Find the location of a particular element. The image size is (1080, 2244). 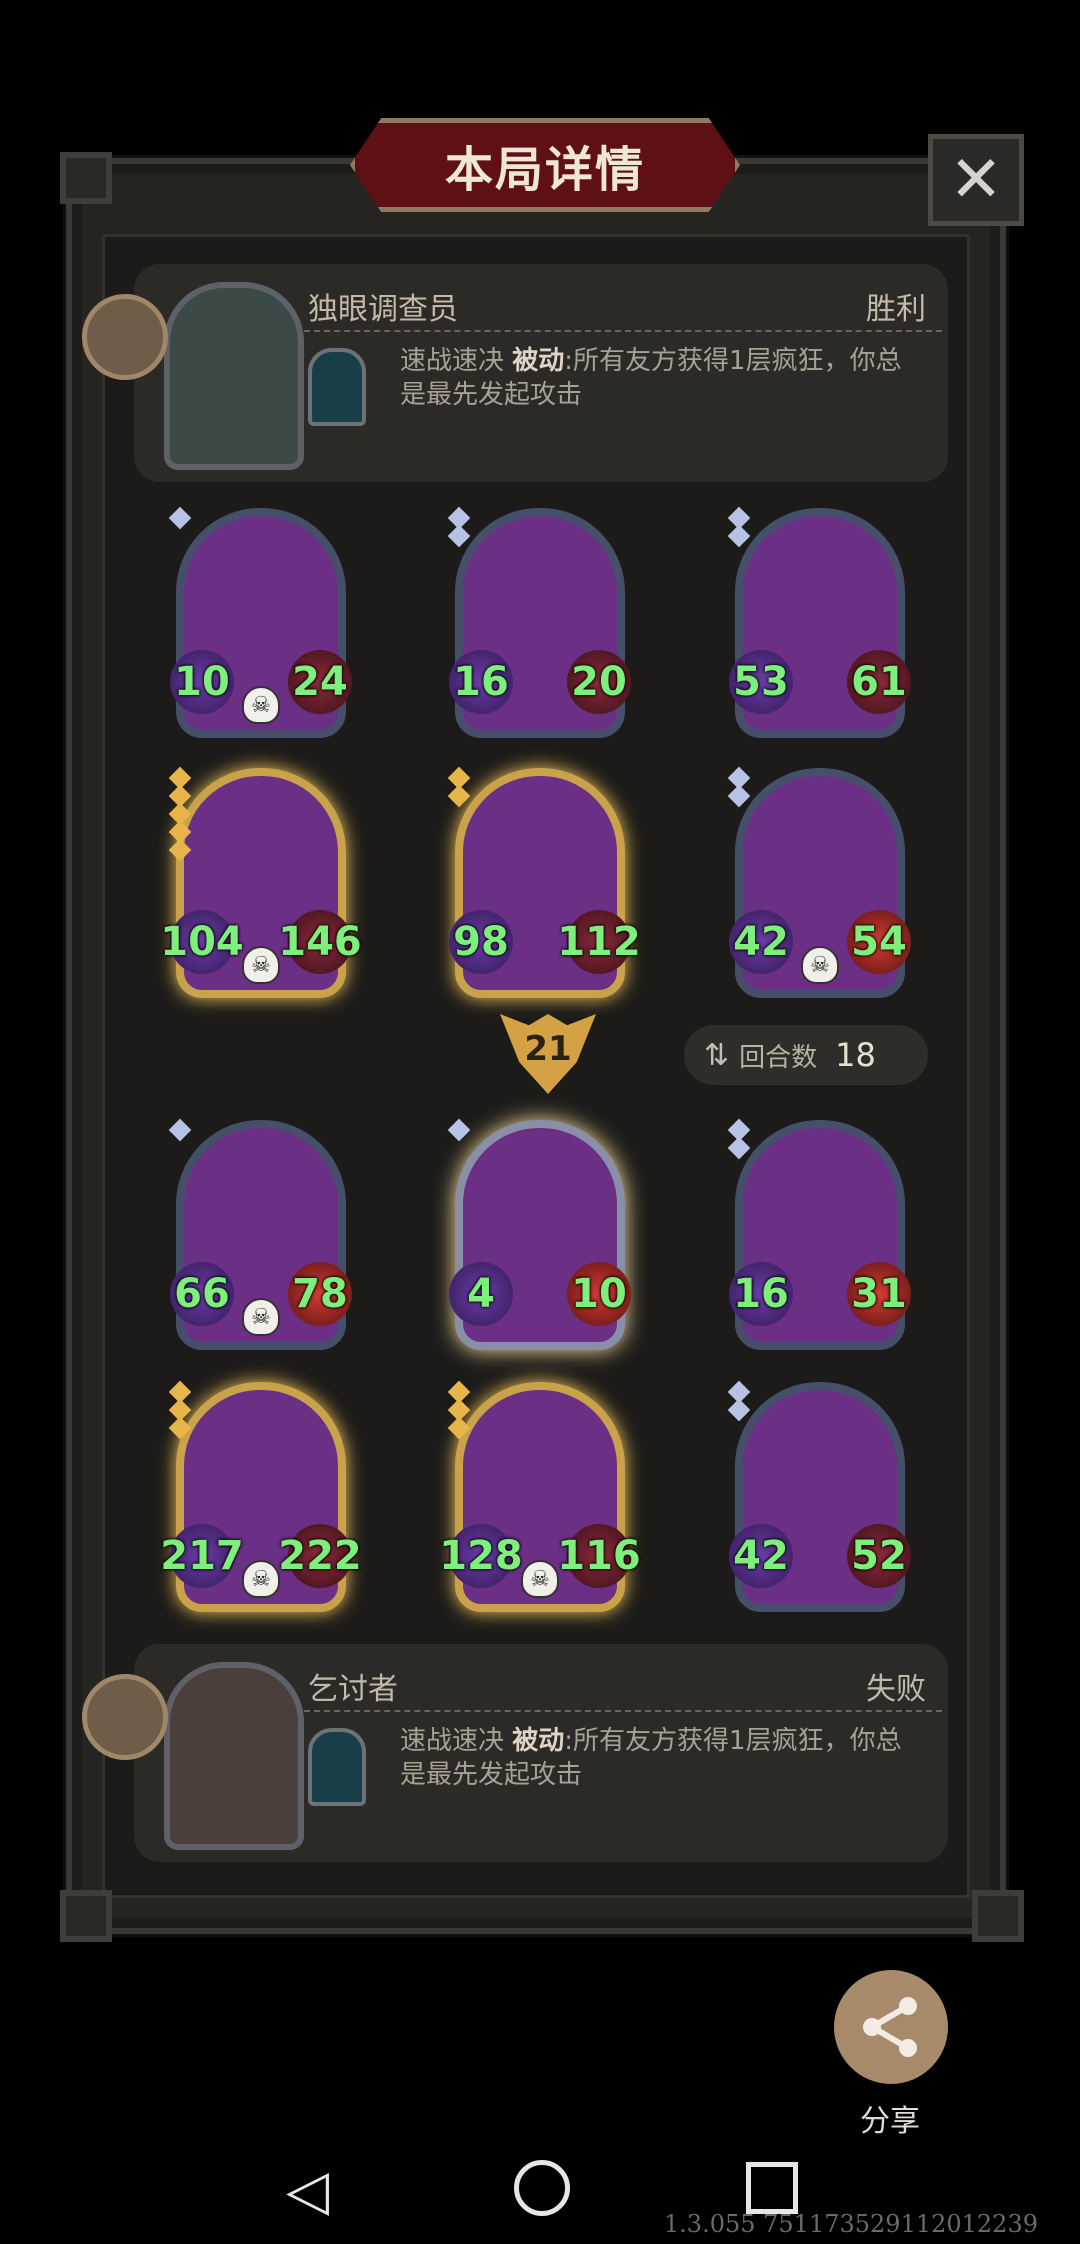

unit-card: 53 61 is located at coordinates (819, 622).